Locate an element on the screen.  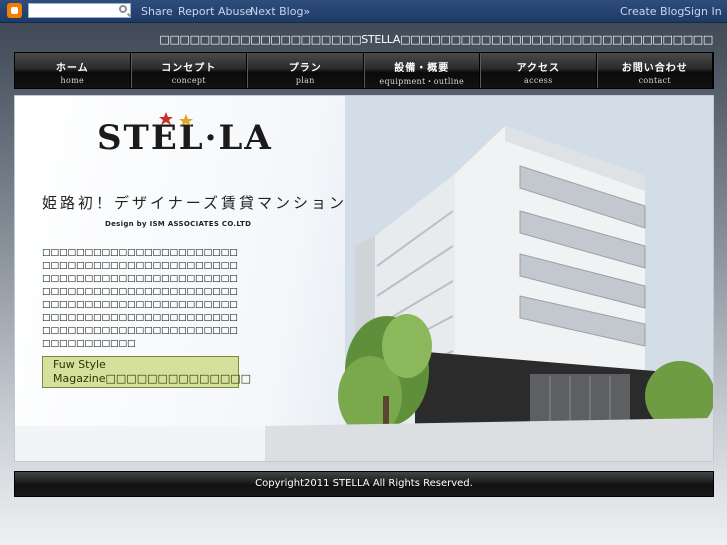
stella-logo: STEL·LA is located at coordinates (184, 142).